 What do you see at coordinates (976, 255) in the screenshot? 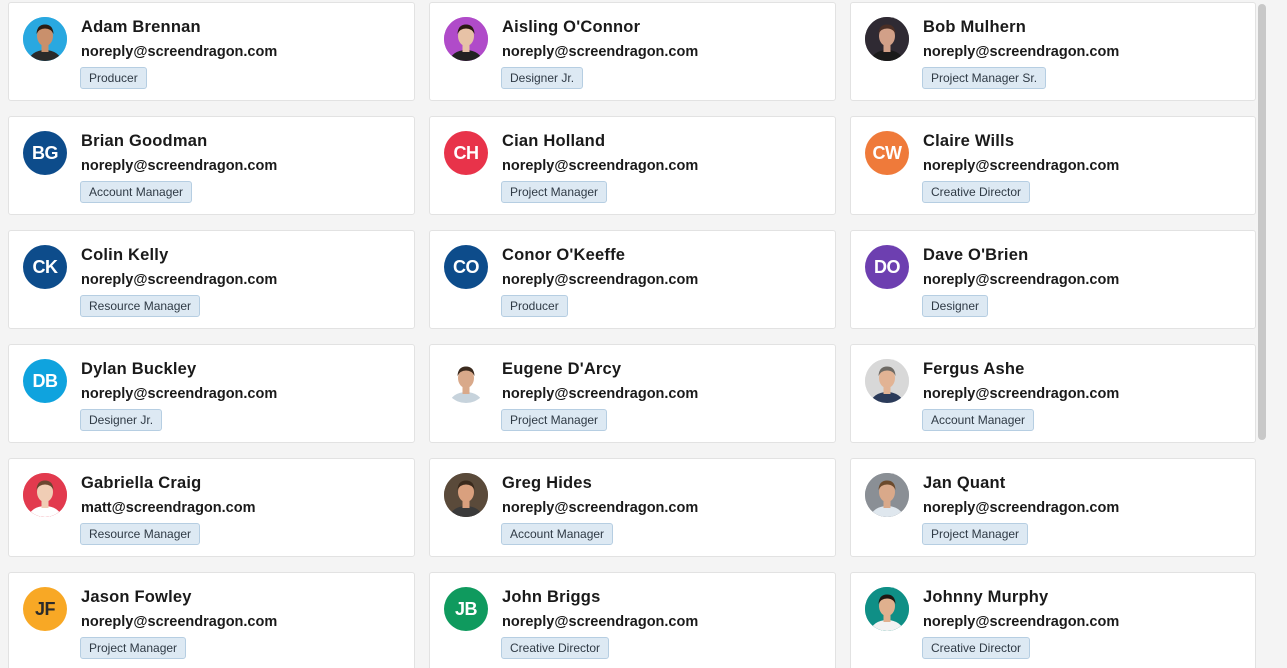
I see `person-name: Dave O'Brien` at bounding box center [976, 255].